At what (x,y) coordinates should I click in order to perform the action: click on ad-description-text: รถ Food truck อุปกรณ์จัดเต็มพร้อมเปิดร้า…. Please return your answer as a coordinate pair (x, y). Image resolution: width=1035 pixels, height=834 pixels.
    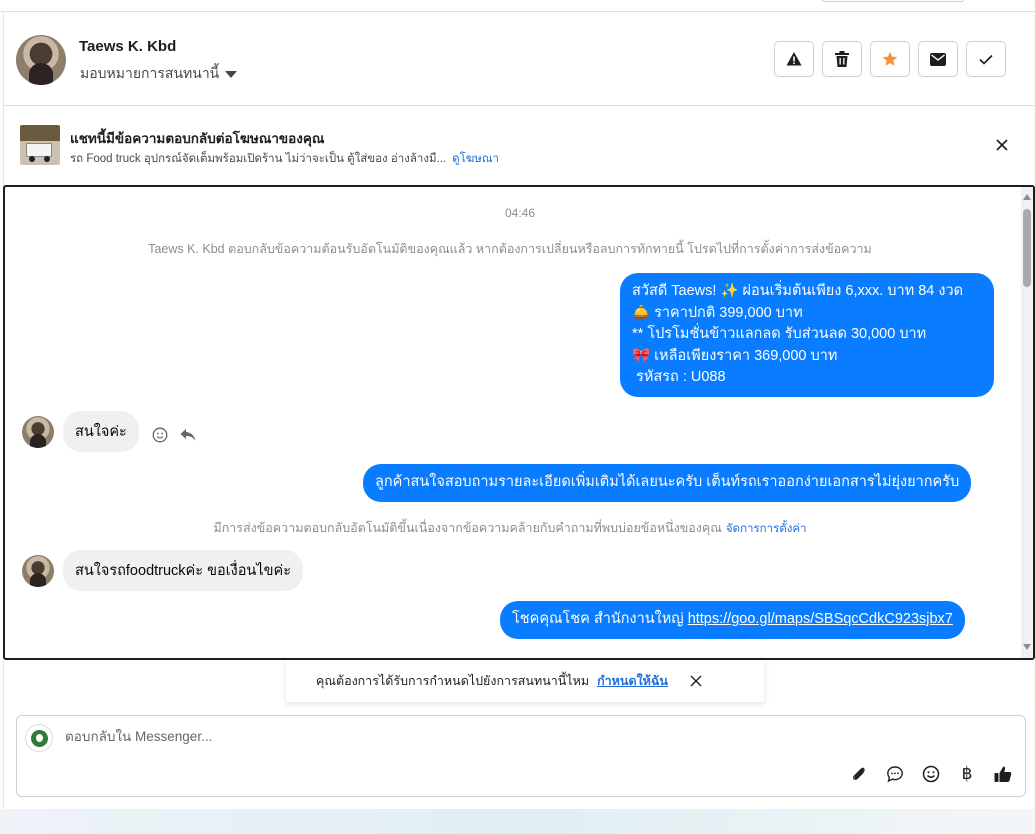
    Looking at the image, I should click on (258, 159).